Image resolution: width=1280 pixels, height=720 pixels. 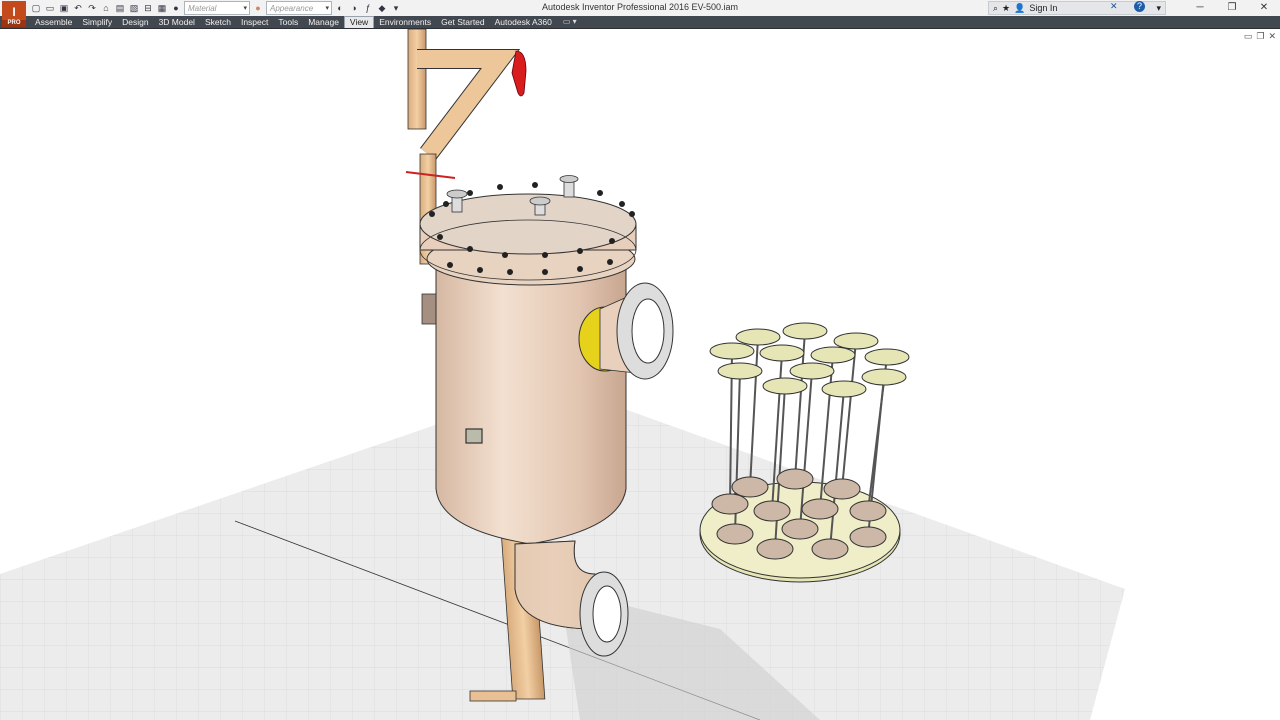 What do you see at coordinates (78, 8) in the screenshot?
I see `undo-icon: ↶` at bounding box center [78, 8].